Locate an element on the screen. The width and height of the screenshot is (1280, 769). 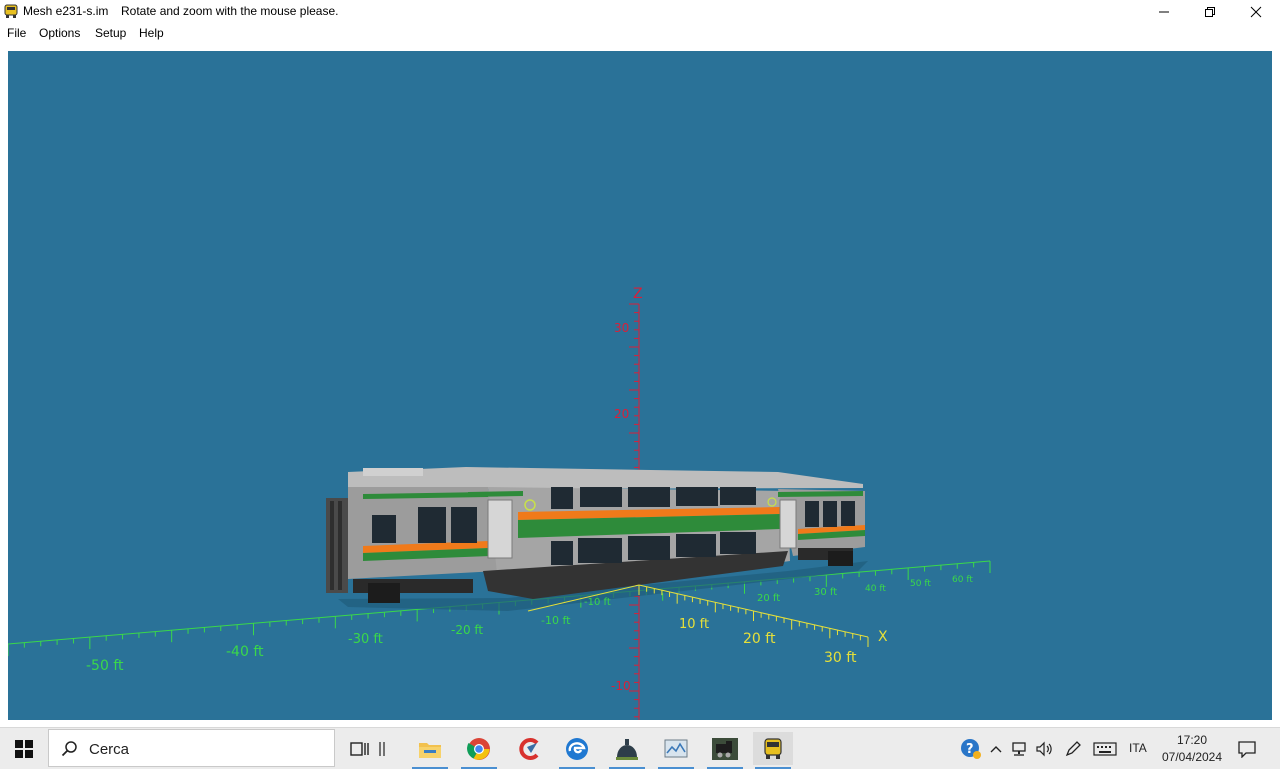
close-icon is located at coordinates (1256, 11).